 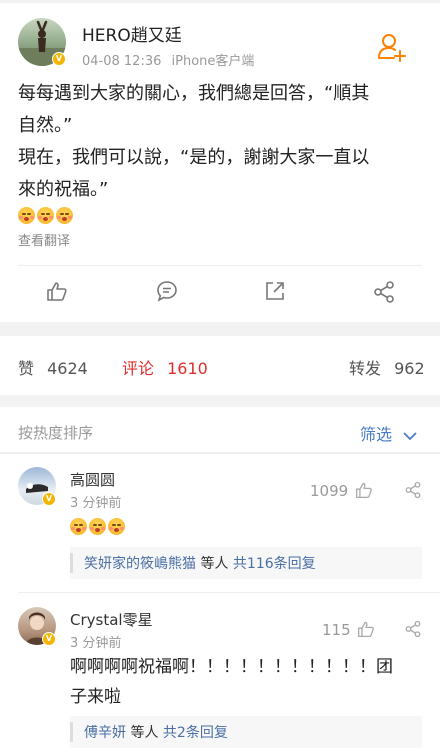 I want to click on follow-add-user-icon, so click(x=392, y=47).